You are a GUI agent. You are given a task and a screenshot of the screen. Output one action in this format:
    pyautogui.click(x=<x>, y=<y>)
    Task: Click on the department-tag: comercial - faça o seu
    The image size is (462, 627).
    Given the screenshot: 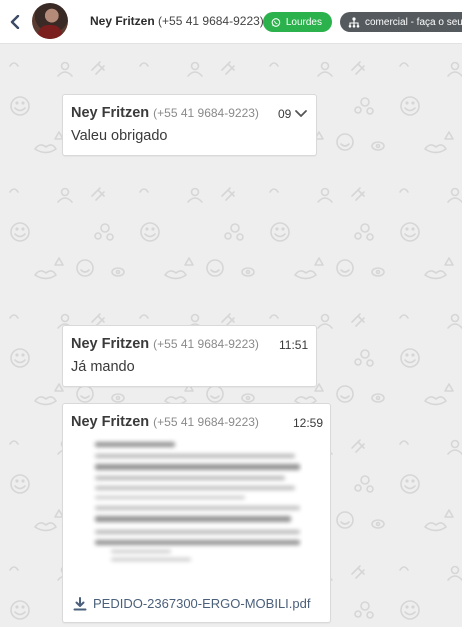 What is the action you would take?
    pyautogui.click(x=401, y=22)
    